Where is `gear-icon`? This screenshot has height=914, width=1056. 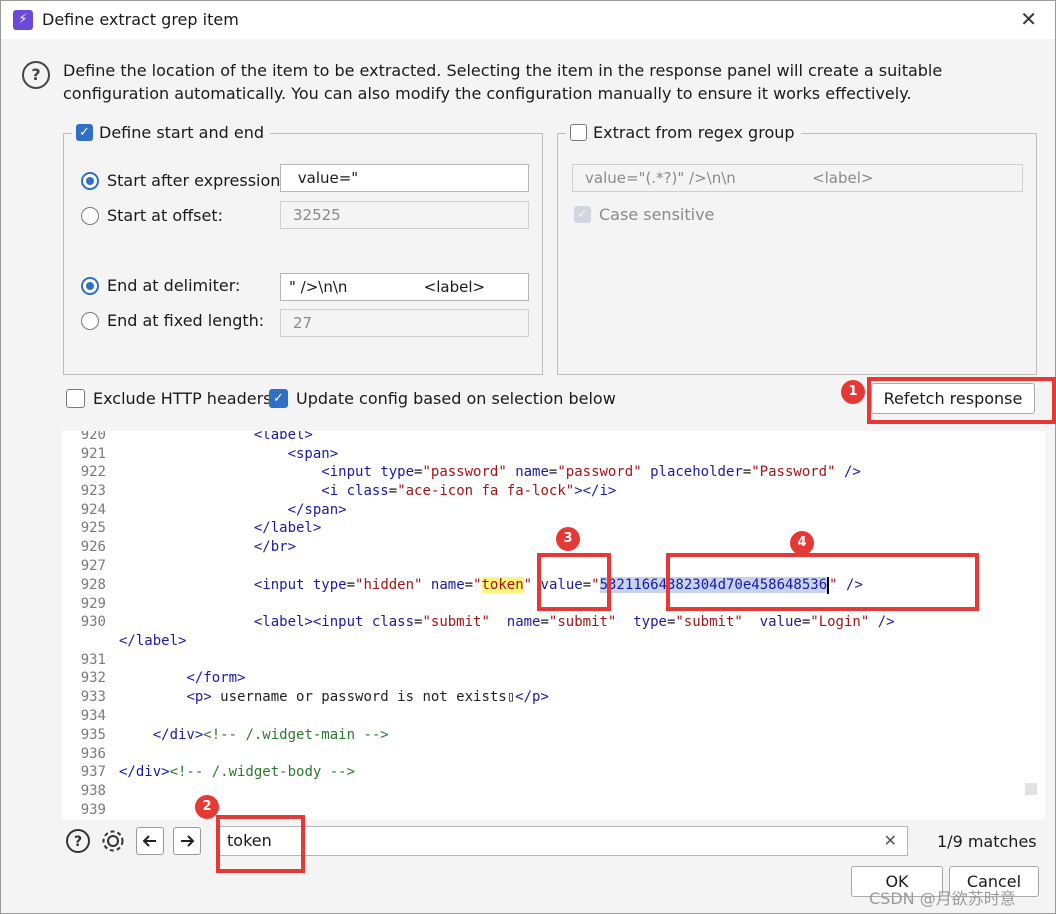 gear-icon is located at coordinates (113, 841).